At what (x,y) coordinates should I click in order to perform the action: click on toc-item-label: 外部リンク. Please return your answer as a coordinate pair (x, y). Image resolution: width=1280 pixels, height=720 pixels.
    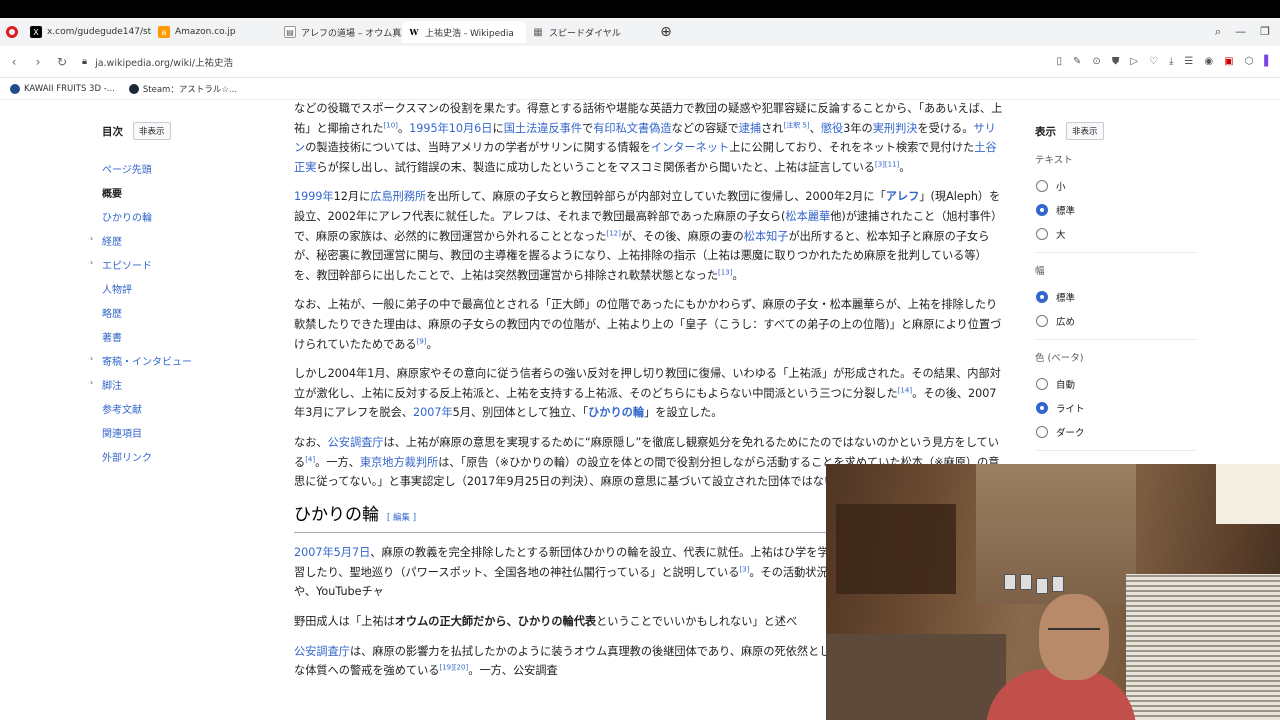
    Looking at the image, I should click on (127, 458).